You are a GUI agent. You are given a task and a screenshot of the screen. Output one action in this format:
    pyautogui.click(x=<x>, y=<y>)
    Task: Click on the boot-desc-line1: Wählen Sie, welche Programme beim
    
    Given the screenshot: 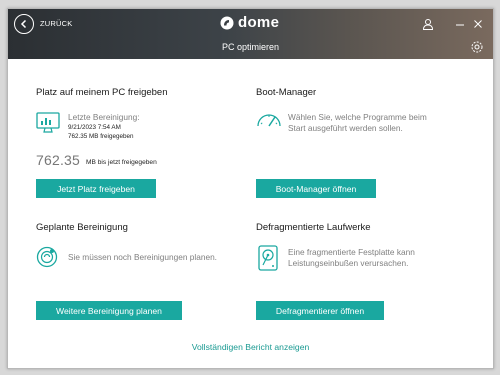 What is the action you would take?
    pyautogui.click(x=357, y=117)
    